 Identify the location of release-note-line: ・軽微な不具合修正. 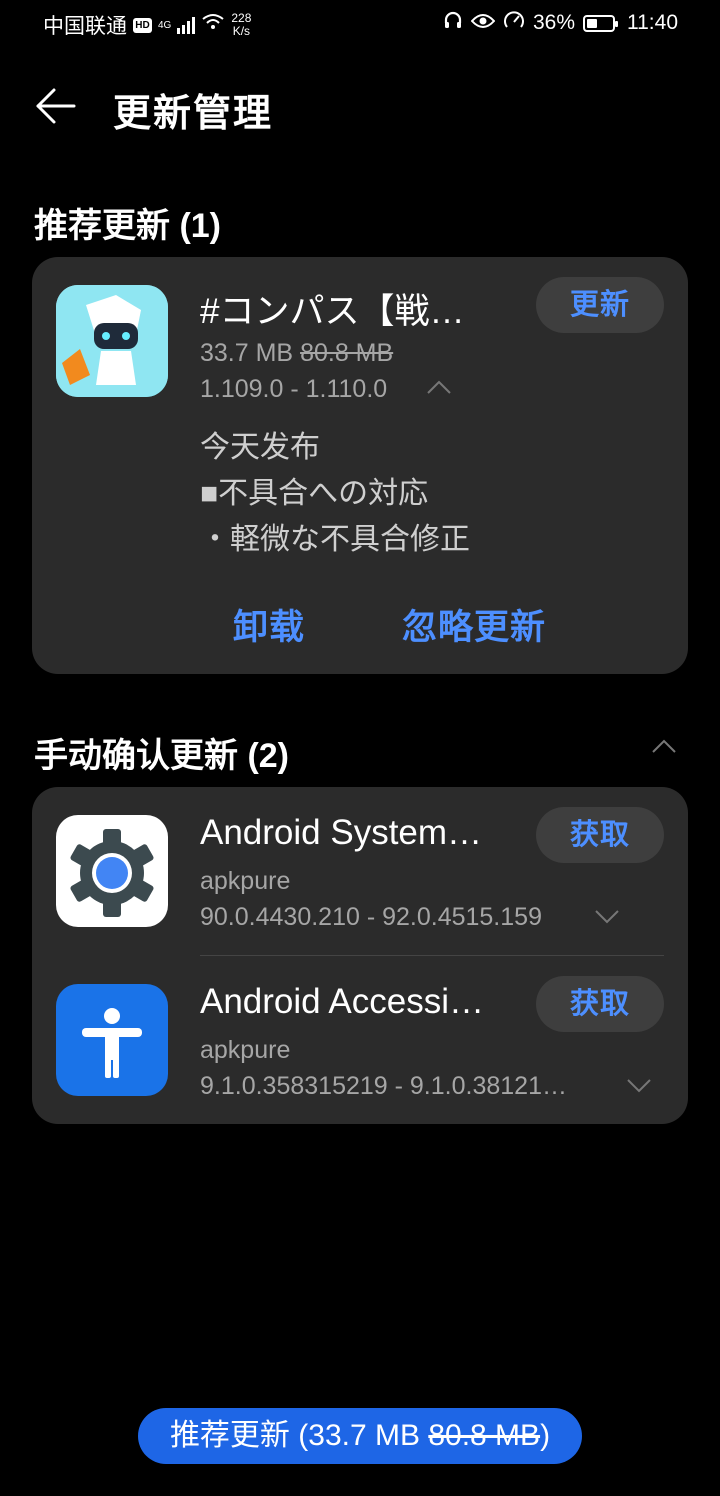
(335, 539).